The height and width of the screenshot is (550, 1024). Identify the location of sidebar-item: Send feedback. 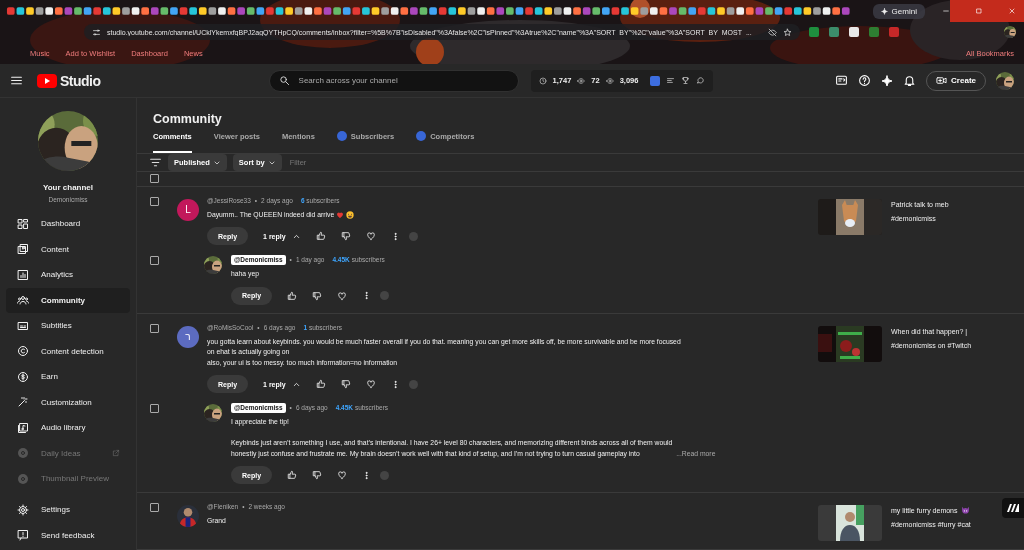
(68, 535).